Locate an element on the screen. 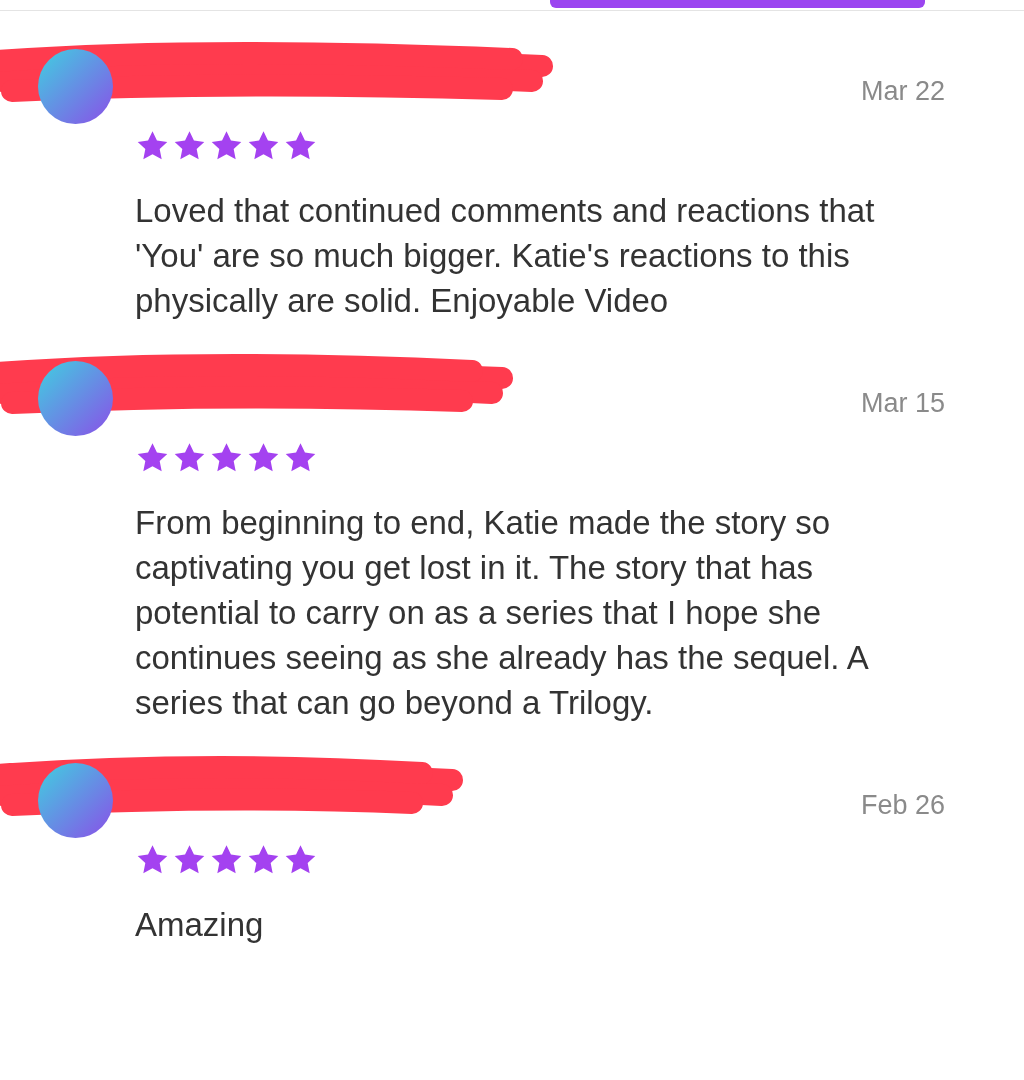 Image resolution: width=1024 pixels, height=1080 pixels. review-text: From beginning to end, Katie made the story so captivating you get lost in it. The story that has potential to carry on as a series that I hope she continues seeing as she already has the sequel. A series that can go beyond a Trilogy. is located at coordinates (502, 613).